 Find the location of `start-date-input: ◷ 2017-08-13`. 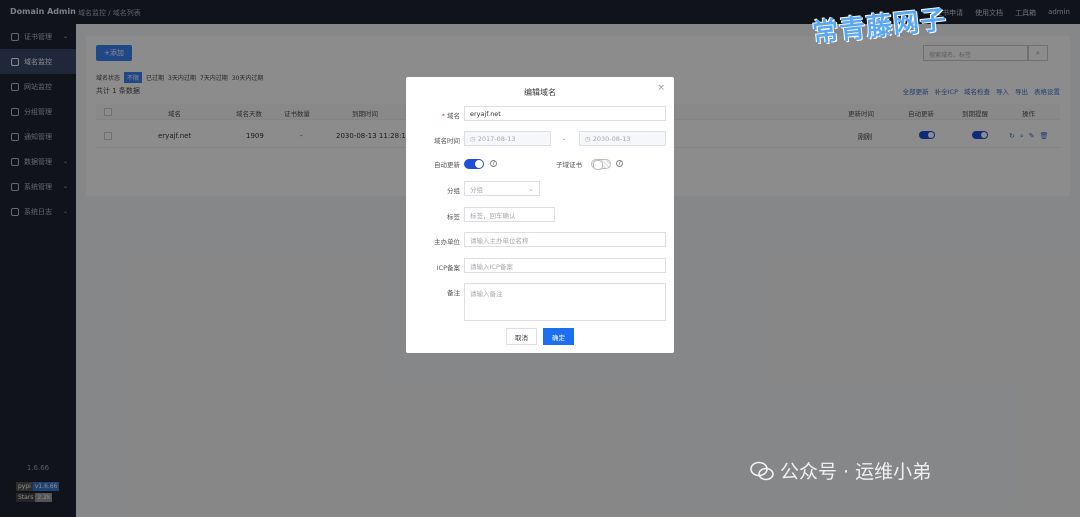

start-date-input: ◷ 2017-08-13 is located at coordinates (507, 138).